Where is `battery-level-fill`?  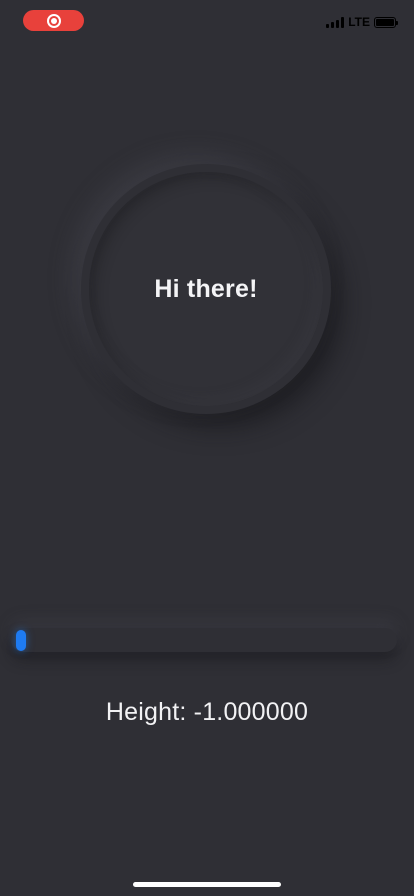 battery-level-fill is located at coordinates (385, 22).